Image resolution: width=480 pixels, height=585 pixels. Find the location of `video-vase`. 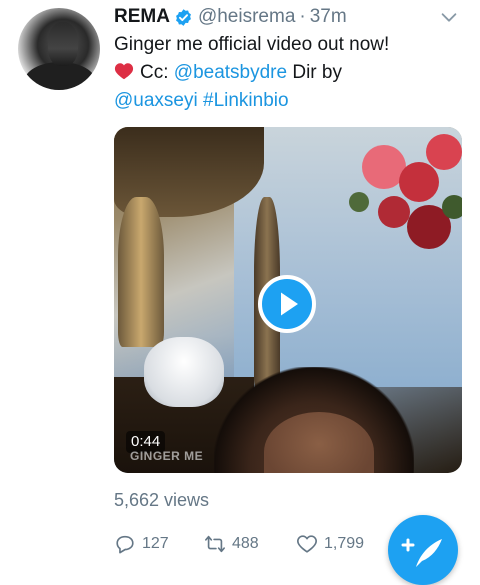

video-vase is located at coordinates (141, 272).